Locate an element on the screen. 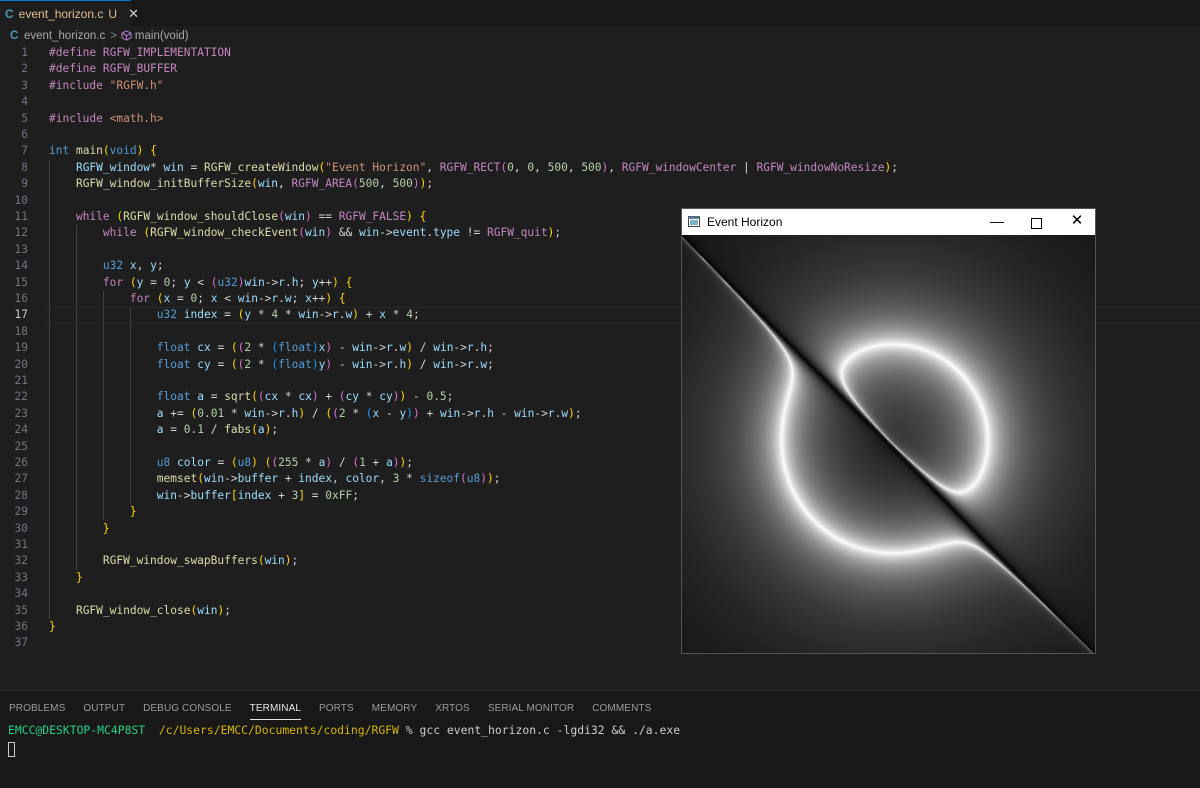  terminal-prompt-symbol: % is located at coordinates (409, 730).